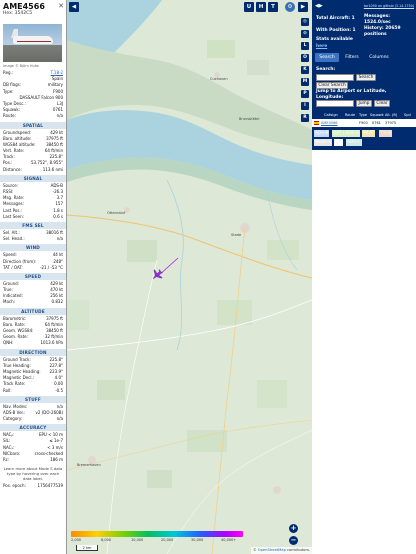 The height and width of the screenshot is (554, 416). Describe the element at coordinates (18, 13) in the screenshot. I see `hex-label: Hex: 3542C5` at that location.